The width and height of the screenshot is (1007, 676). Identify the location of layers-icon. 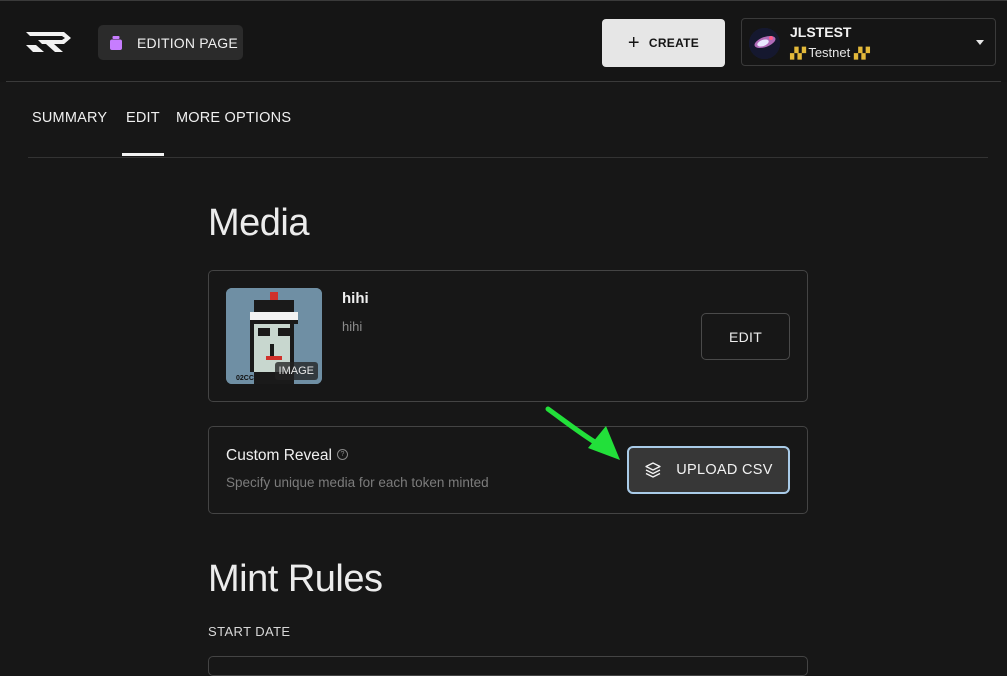
(653, 470).